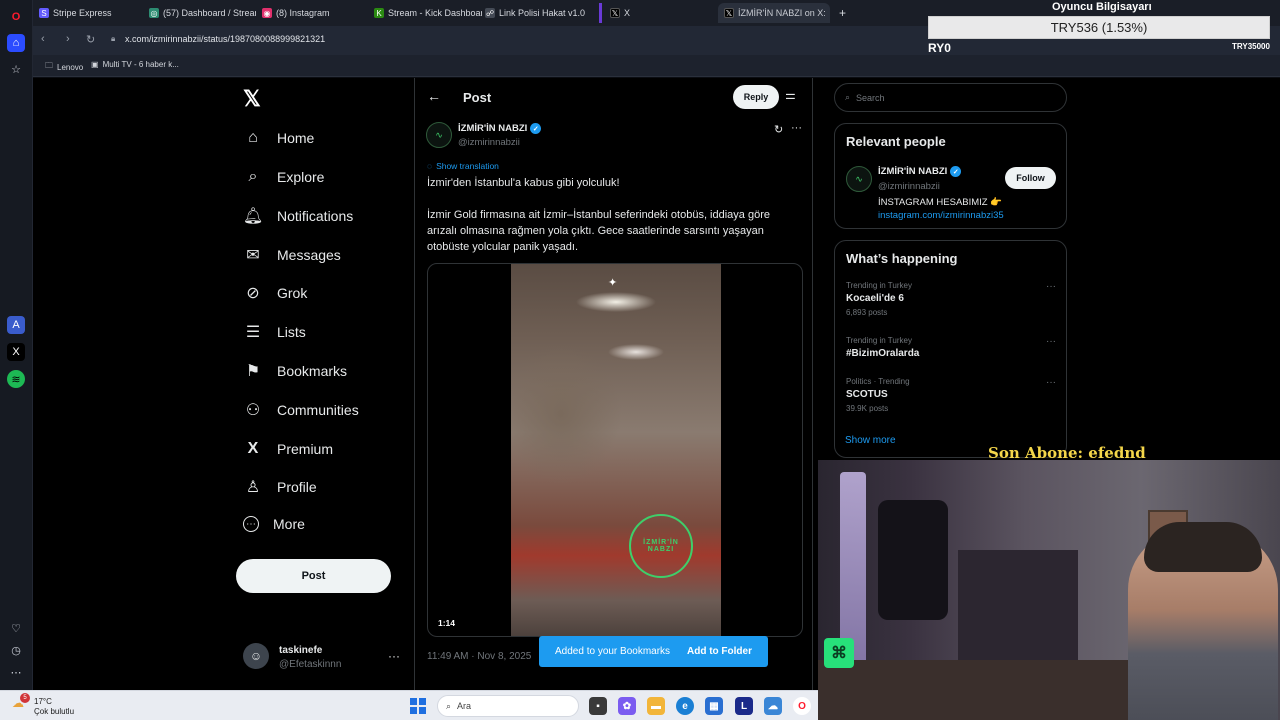  Describe the element at coordinates (16, 650) in the screenshot. I see `history-icon: ◷` at that location.